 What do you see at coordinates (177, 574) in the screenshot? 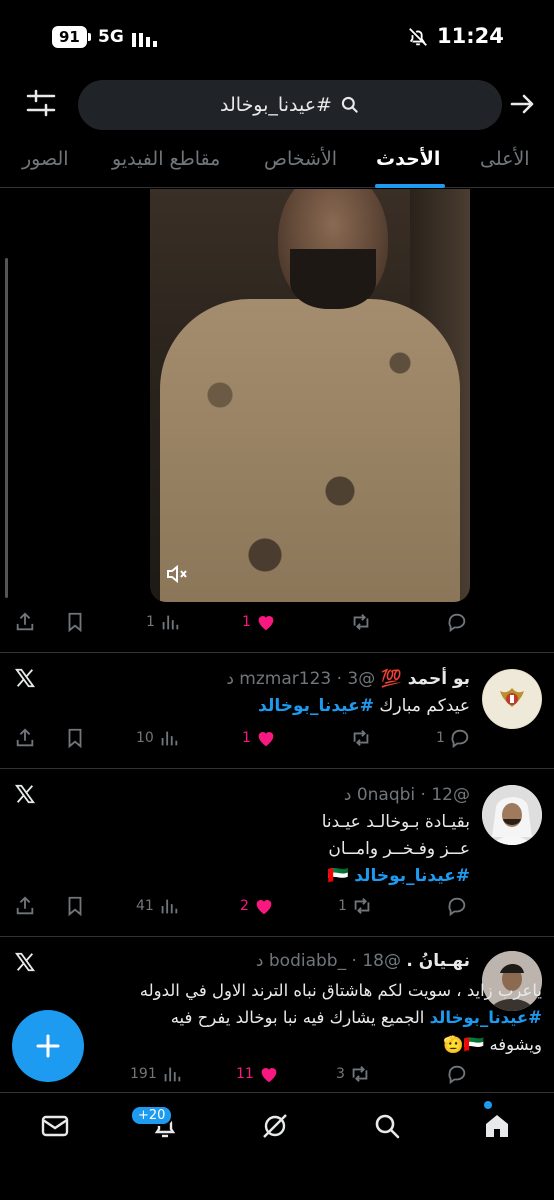
I see `volume-muted-icon` at bounding box center [177, 574].